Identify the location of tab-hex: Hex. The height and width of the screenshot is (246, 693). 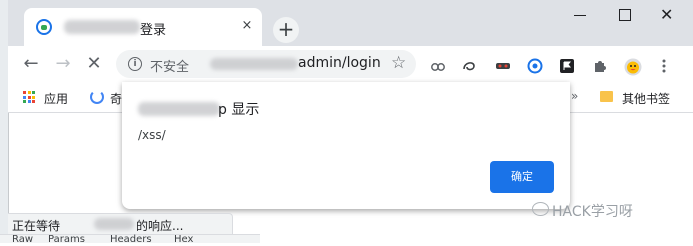
(183, 240).